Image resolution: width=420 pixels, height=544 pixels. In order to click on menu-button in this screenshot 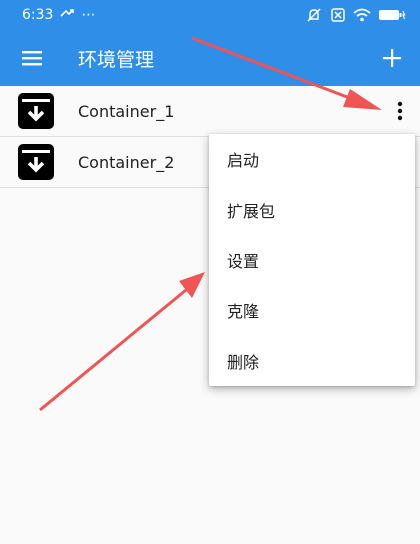, I will do `click(32, 58)`.